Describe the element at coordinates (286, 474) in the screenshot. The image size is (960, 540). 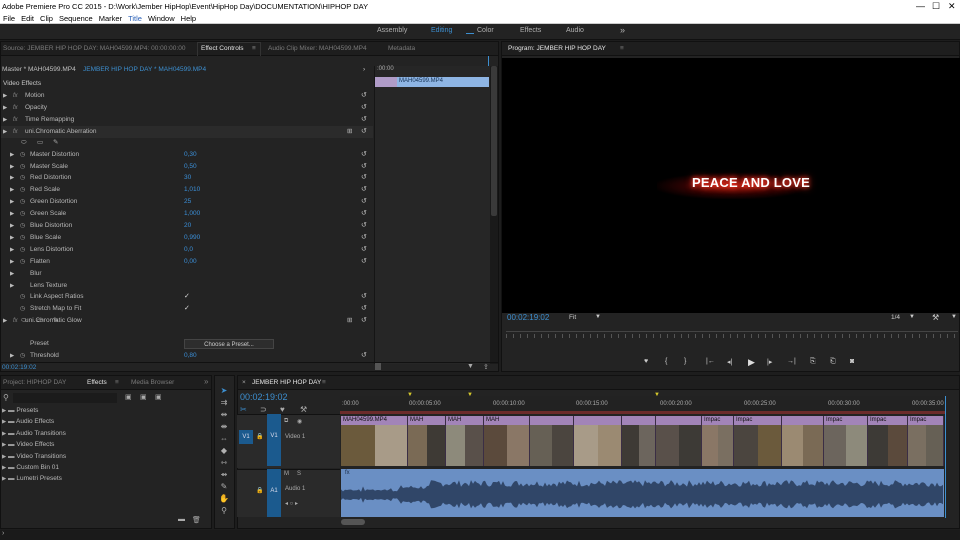
I see `mute-button: M` at that location.